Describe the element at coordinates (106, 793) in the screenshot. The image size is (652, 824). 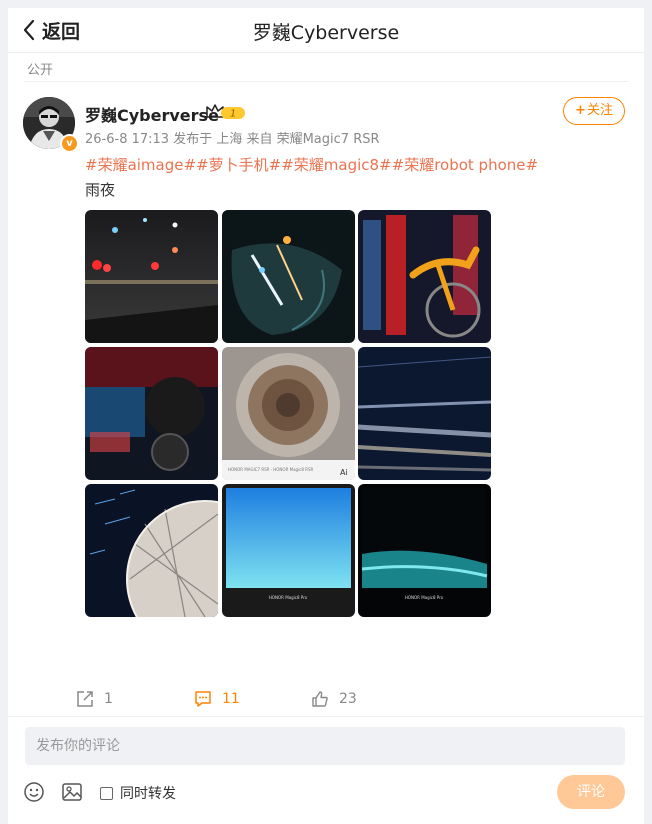
I see `checkbox-box` at that location.